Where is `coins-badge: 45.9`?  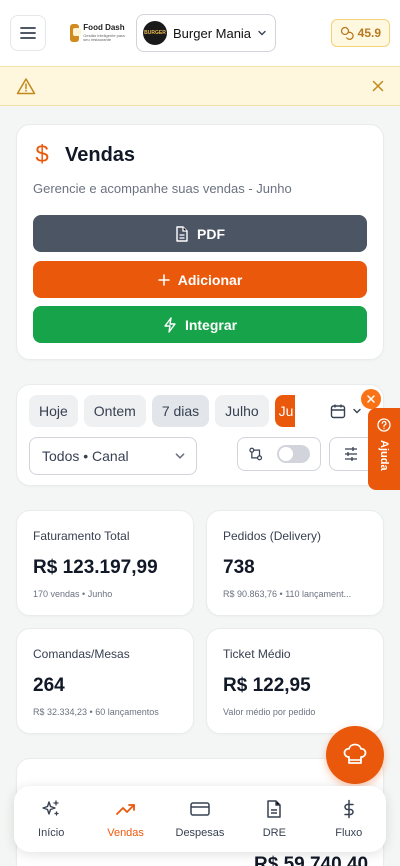 coins-badge: 45.9 is located at coordinates (360, 33).